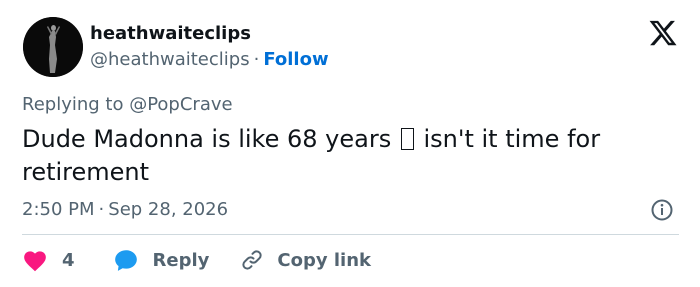  Describe the element at coordinates (324, 260) in the screenshot. I see `copy-link-label: Copy link` at that location.